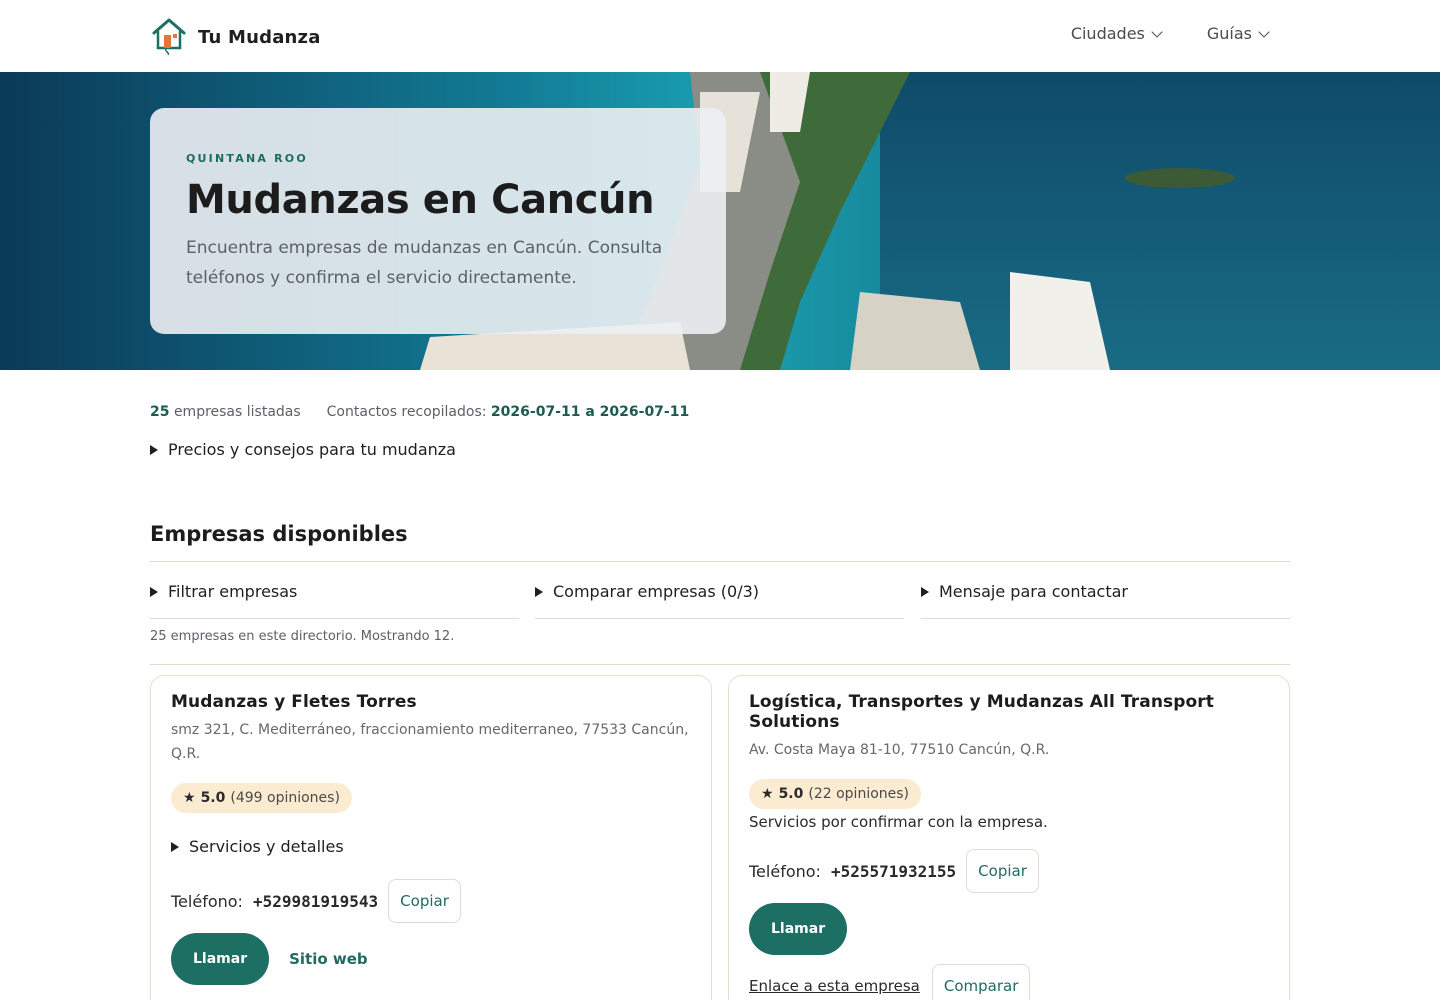  Describe the element at coordinates (237, 412) in the screenshot. I see `company-count-label: empresas listadas` at that location.